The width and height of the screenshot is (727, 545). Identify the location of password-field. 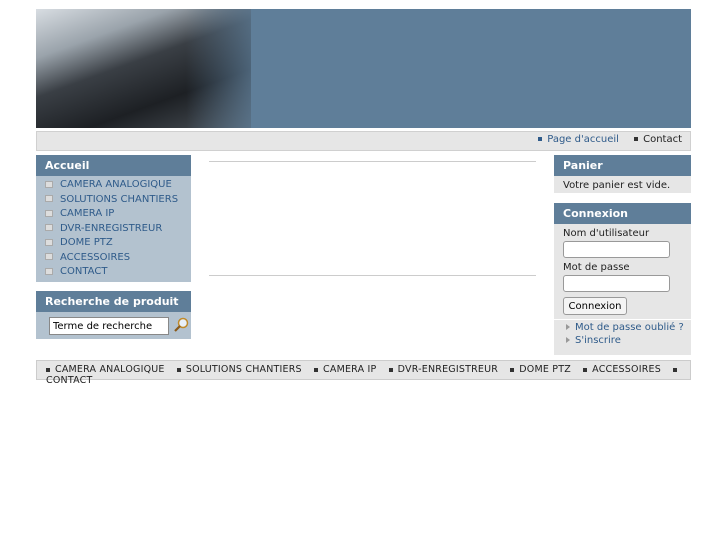
(616, 283).